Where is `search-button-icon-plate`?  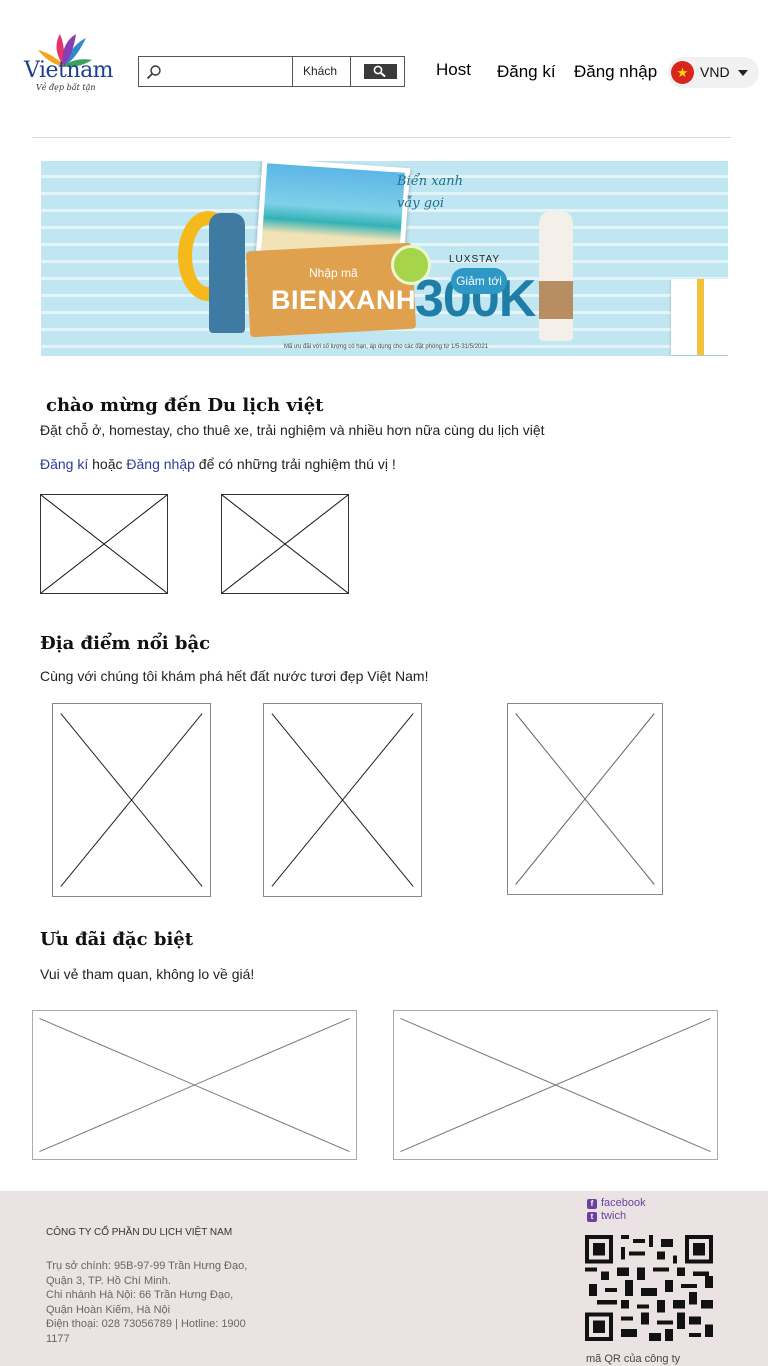
search-button-icon-plate is located at coordinates (380, 71).